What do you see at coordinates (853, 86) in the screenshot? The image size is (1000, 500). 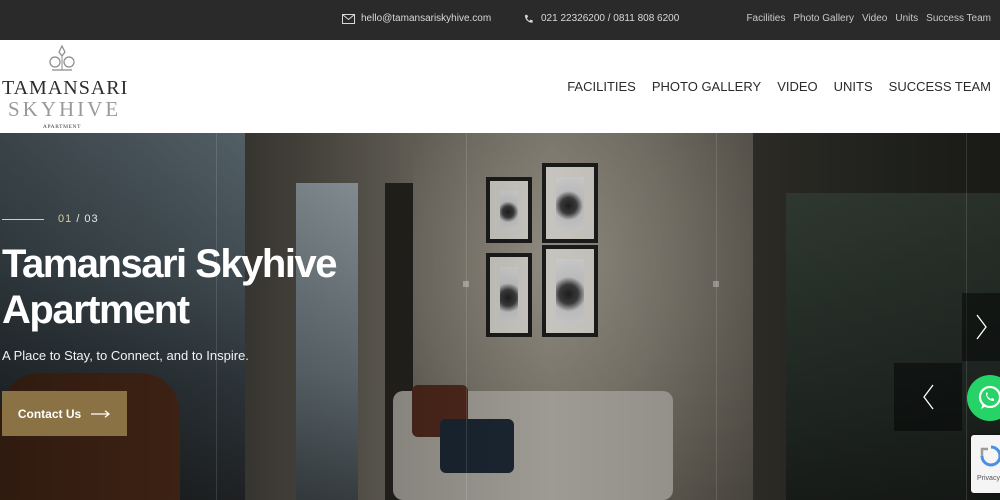 I see `nav-item-units: UNITS` at bounding box center [853, 86].